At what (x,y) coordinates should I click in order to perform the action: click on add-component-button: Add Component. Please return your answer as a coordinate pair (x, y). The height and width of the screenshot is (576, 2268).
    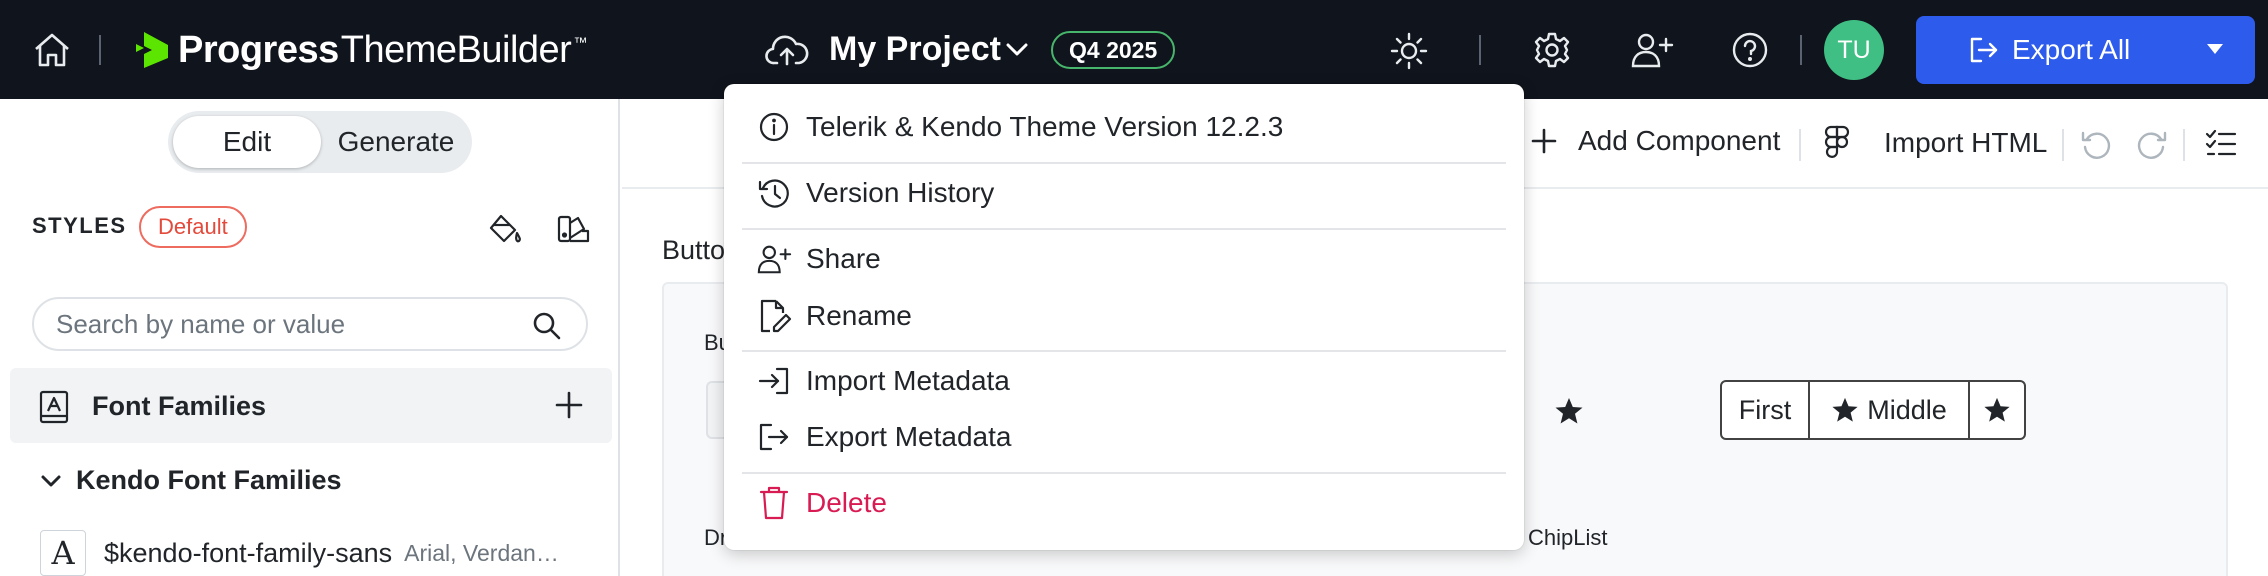
    Looking at the image, I should click on (1655, 141).